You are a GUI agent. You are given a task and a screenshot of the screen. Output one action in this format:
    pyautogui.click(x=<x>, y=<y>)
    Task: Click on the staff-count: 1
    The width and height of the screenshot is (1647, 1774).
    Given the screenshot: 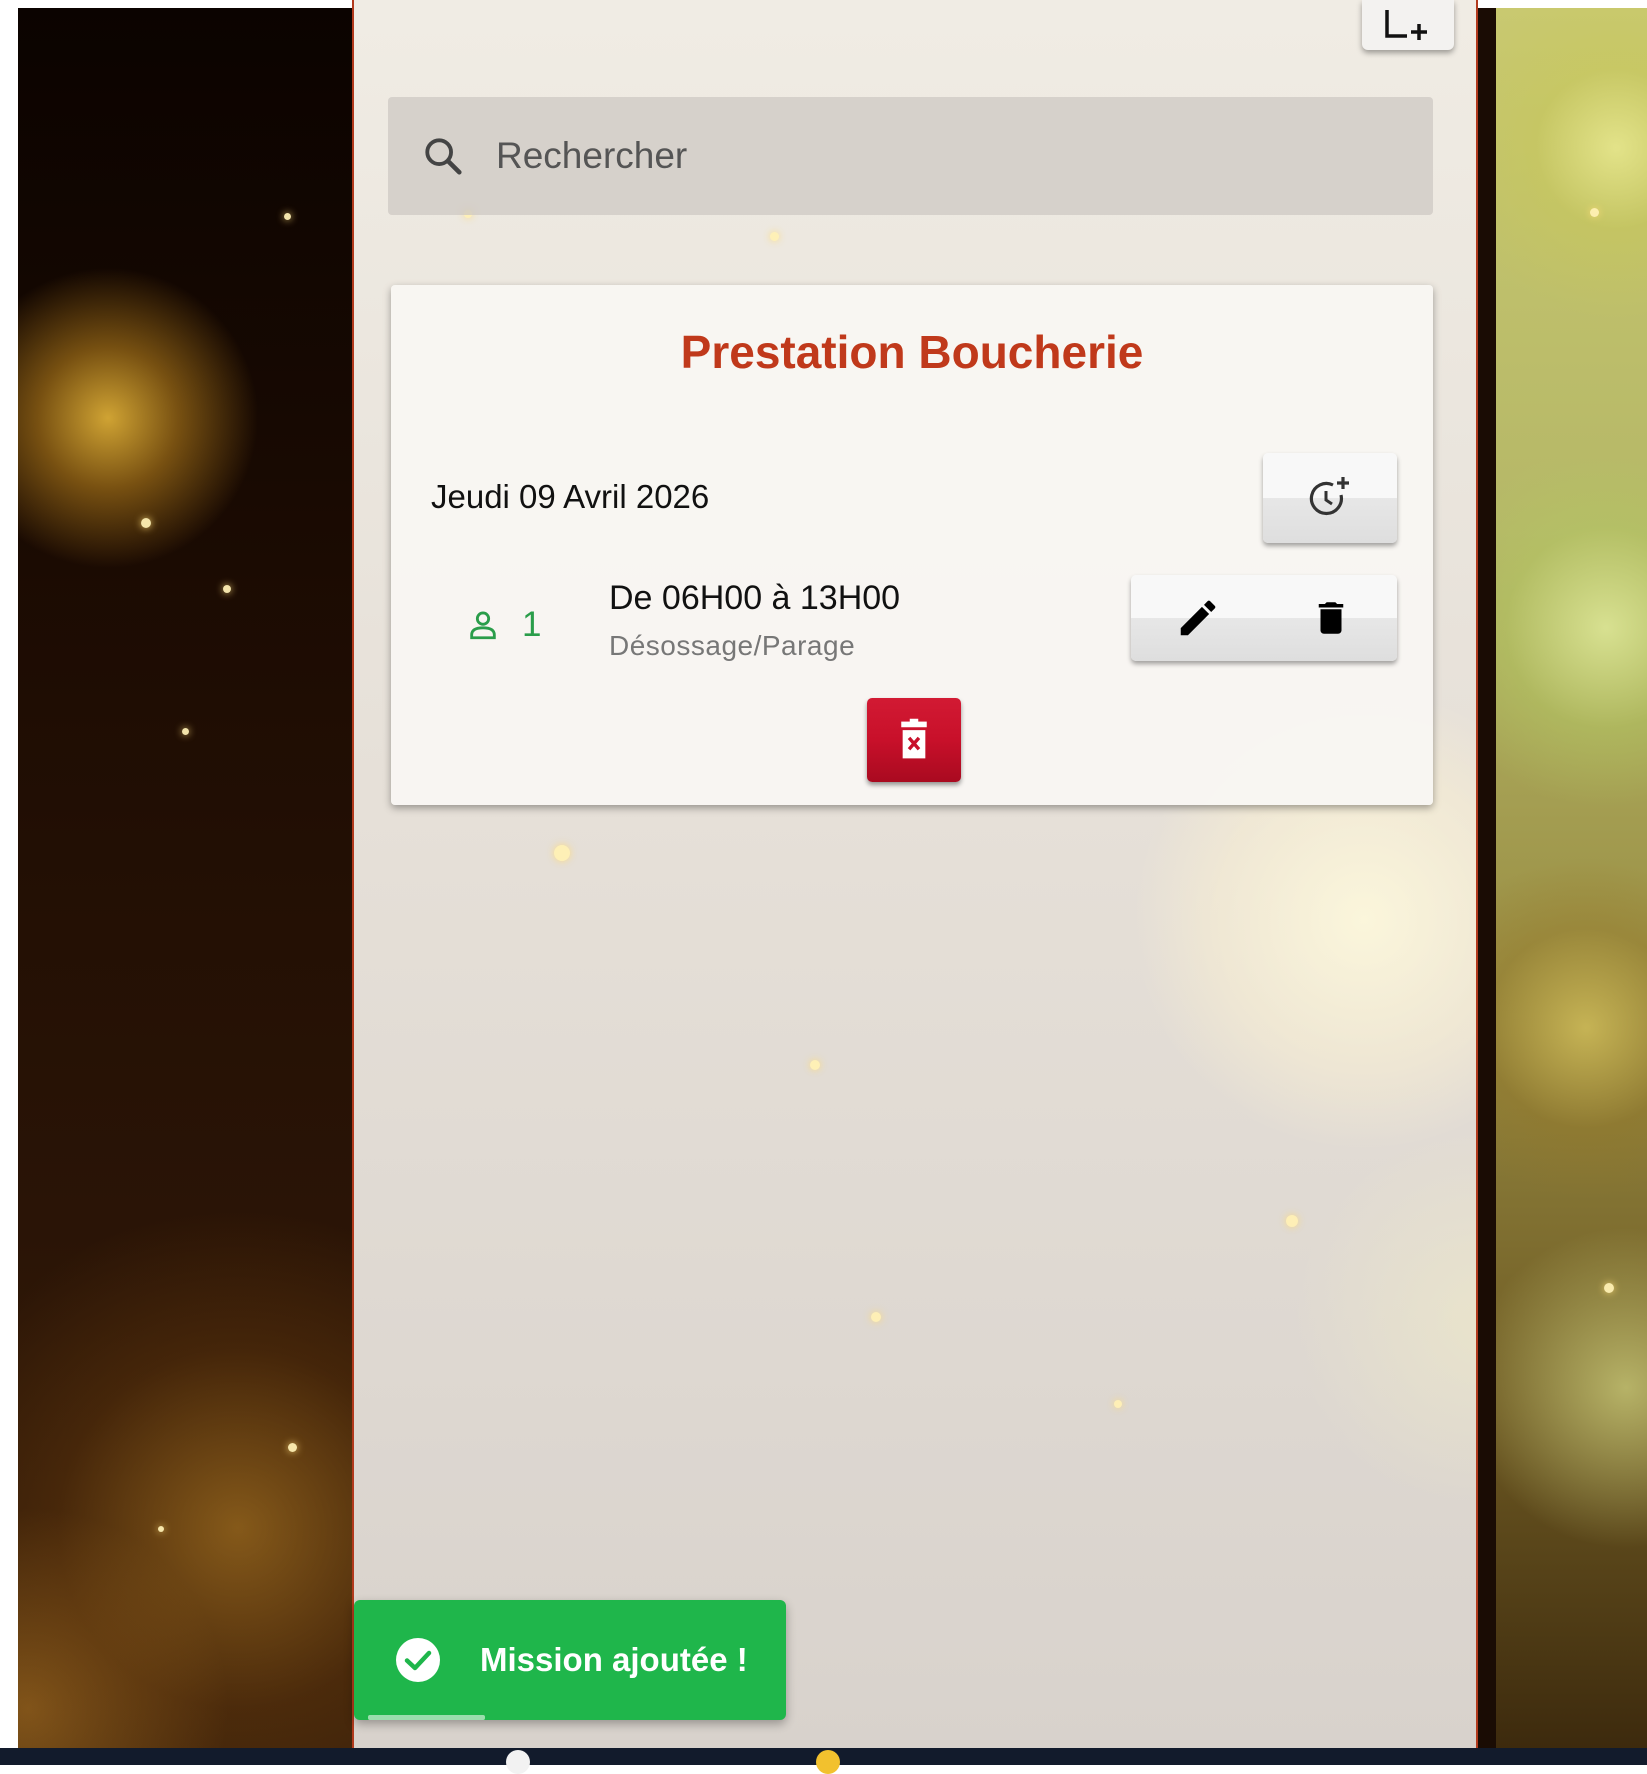 What is the action you would take?
    pyautogui.click(x=503, y=625)
    